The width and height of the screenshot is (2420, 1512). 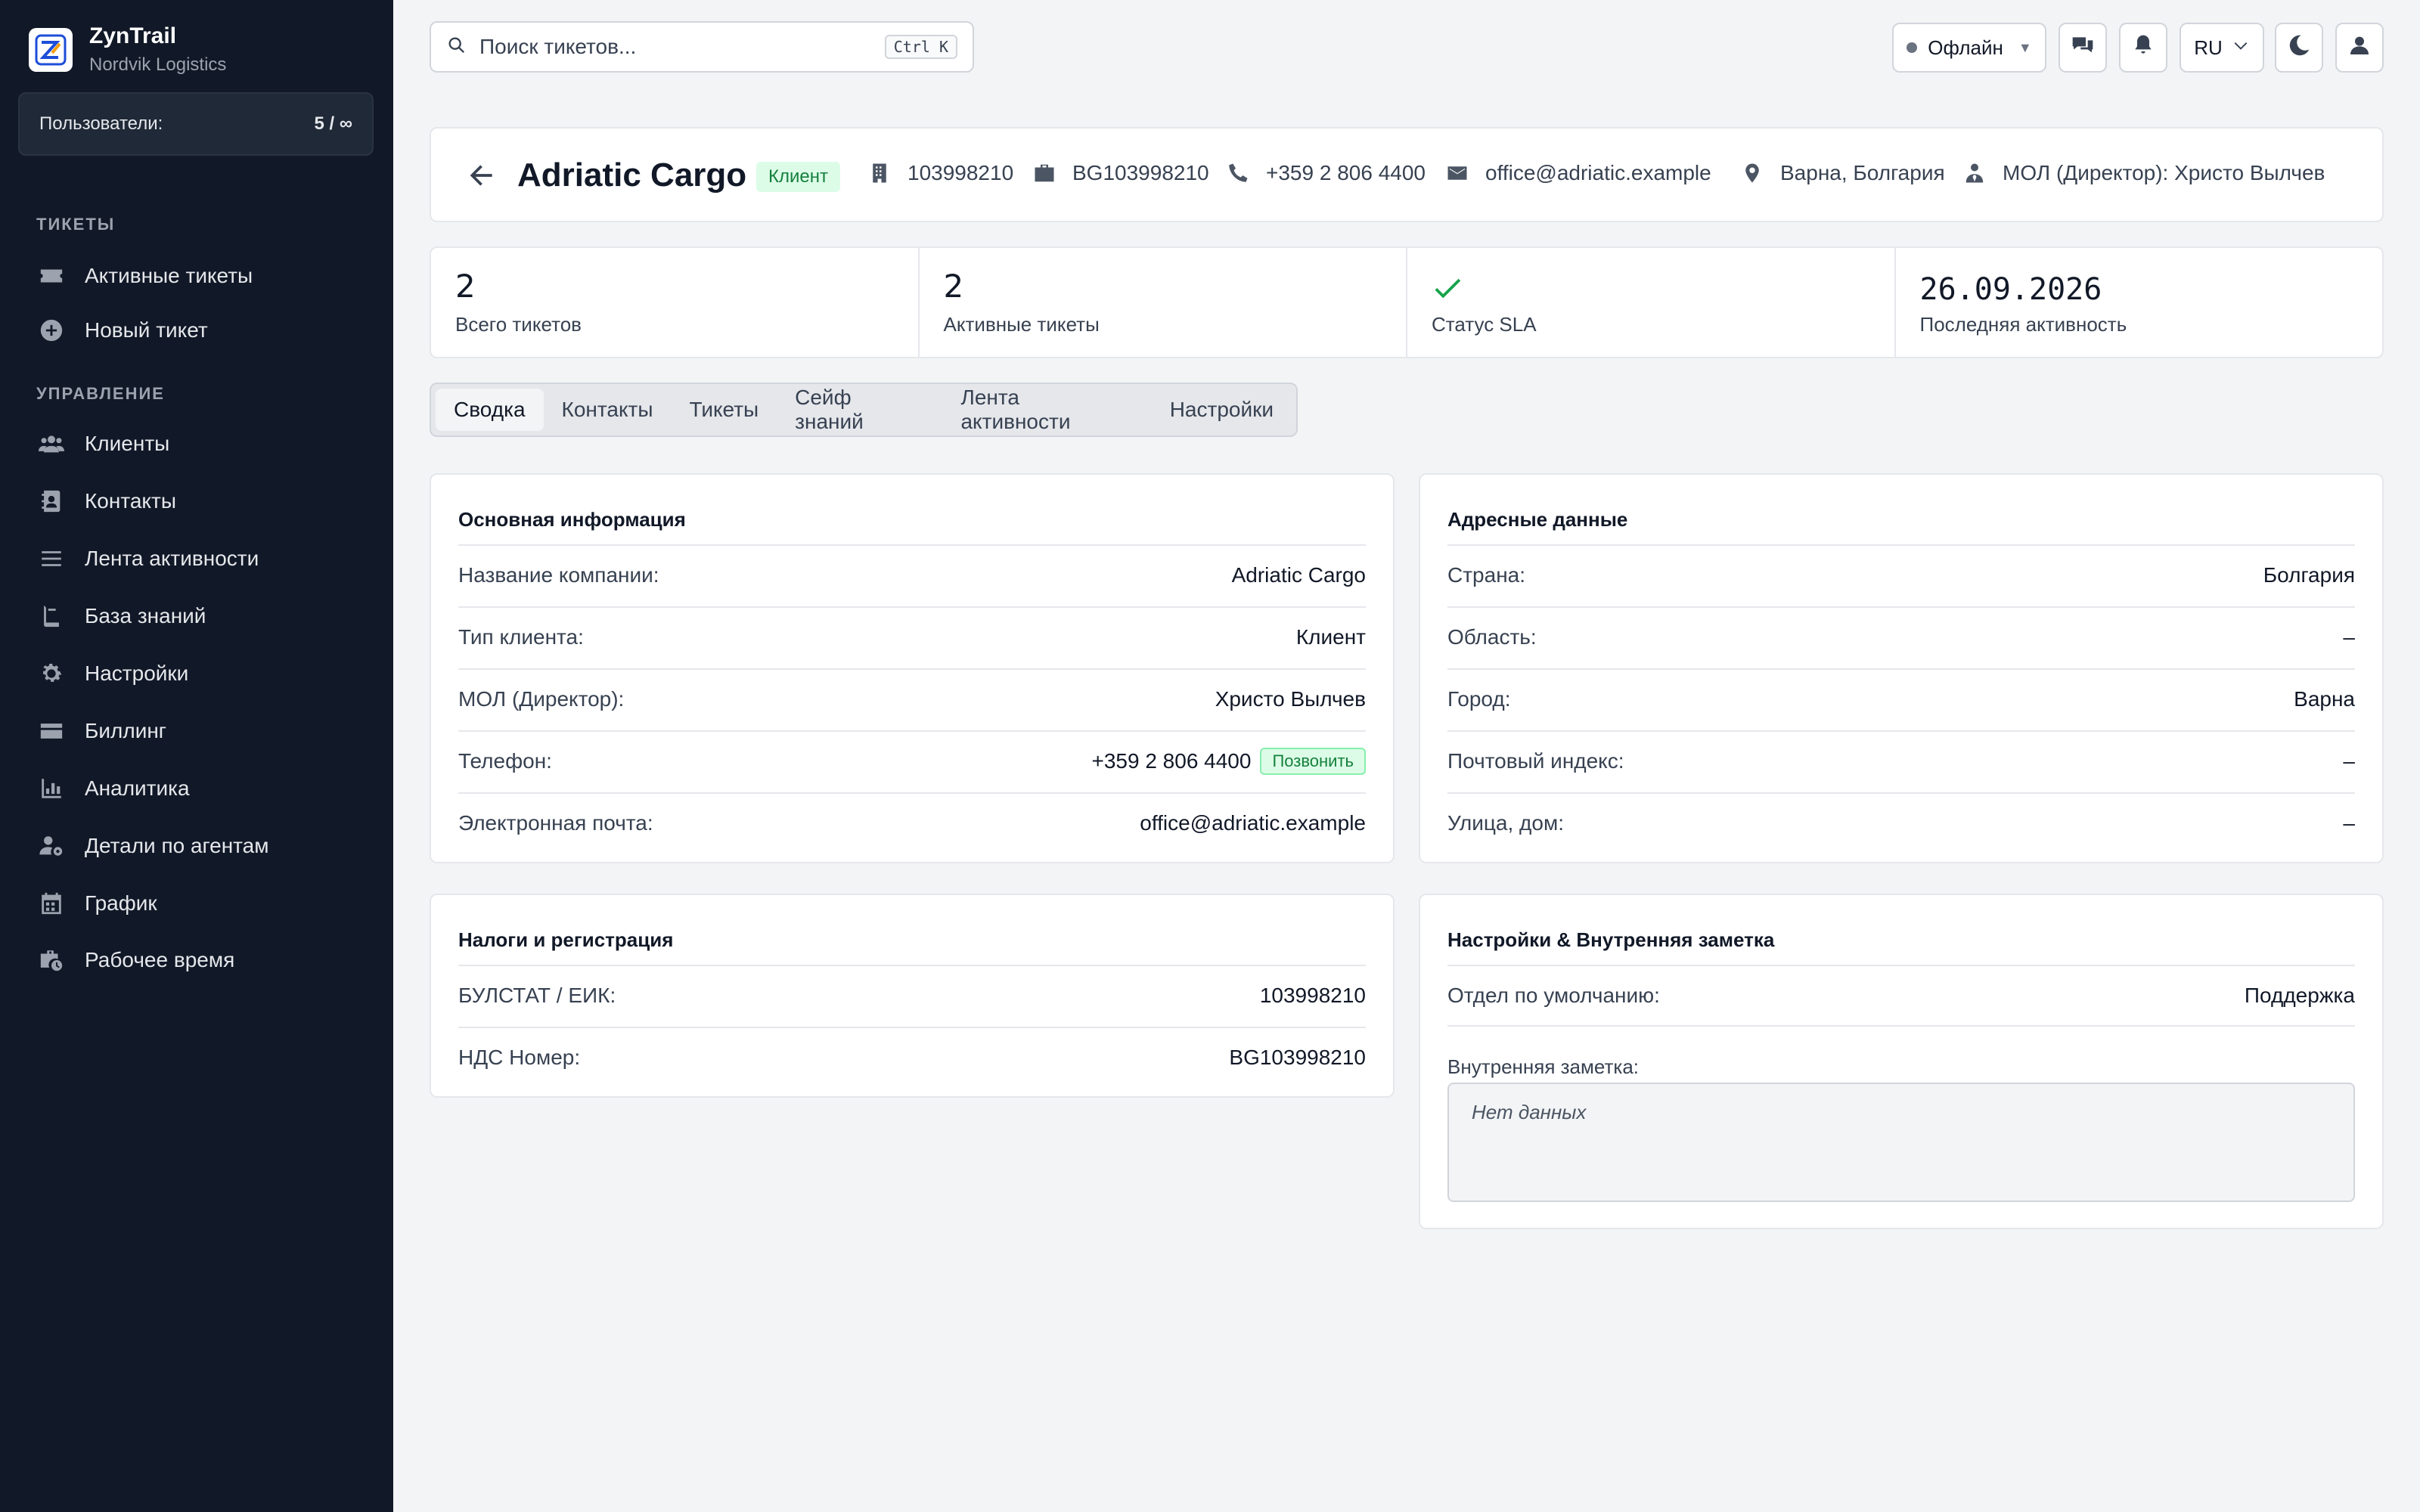 I want to click on info-row-label: МОЛ (Директор):, so click(x=541, y=699).